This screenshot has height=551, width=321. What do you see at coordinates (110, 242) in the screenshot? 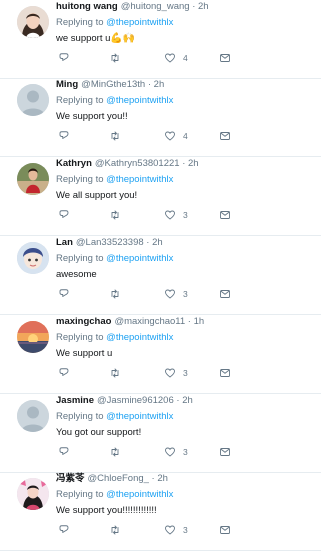
I see `author-handle: @Lan33523398` at bounding box center [110, 242].